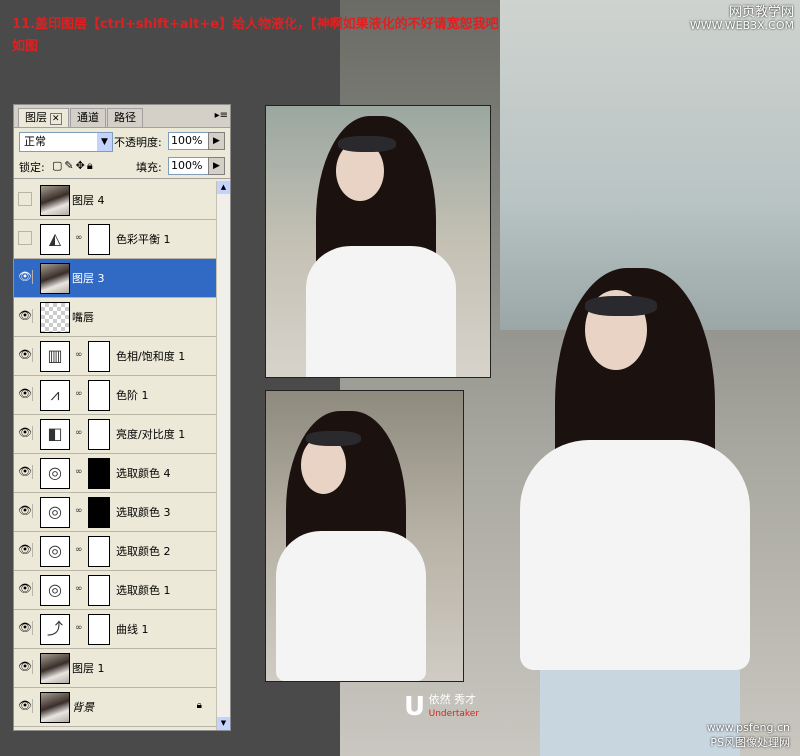 Image resolution: width=800 pixels, height=756 pixels. Describe the element at coordinates (115, 239) in the screenshot. I see `layer-row: ◭ ∞ 色彩平衡 1` at that location.